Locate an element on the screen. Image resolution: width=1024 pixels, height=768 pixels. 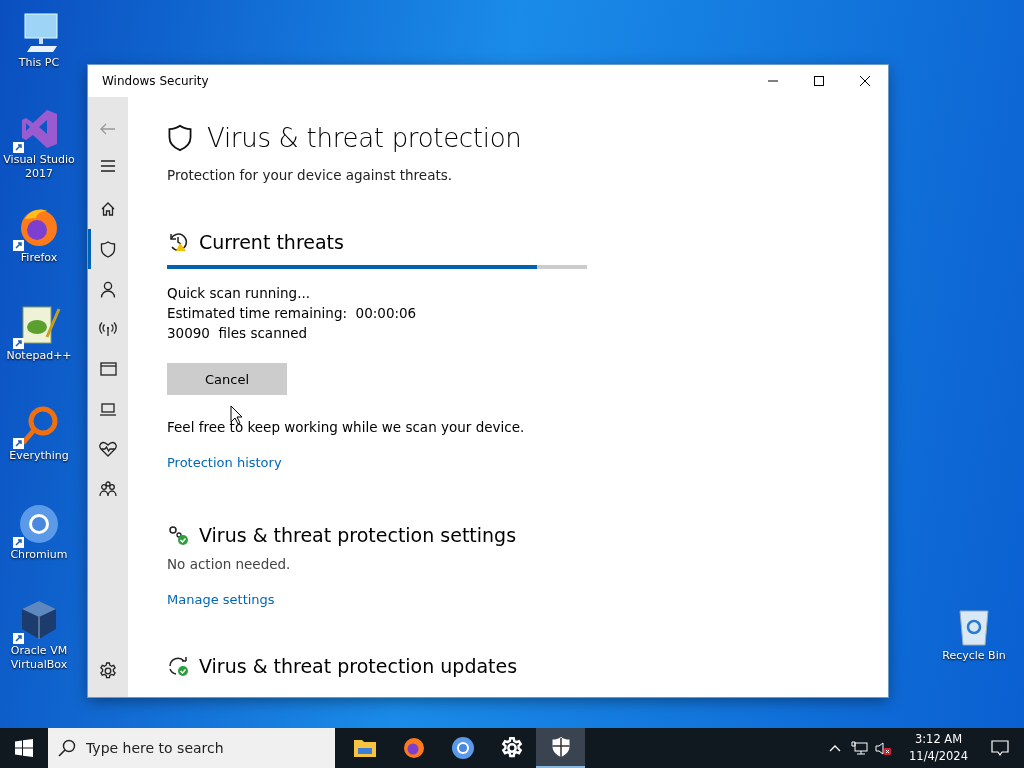
section-heading: Virus & threat protection updates is located at coordinates (358, 666).